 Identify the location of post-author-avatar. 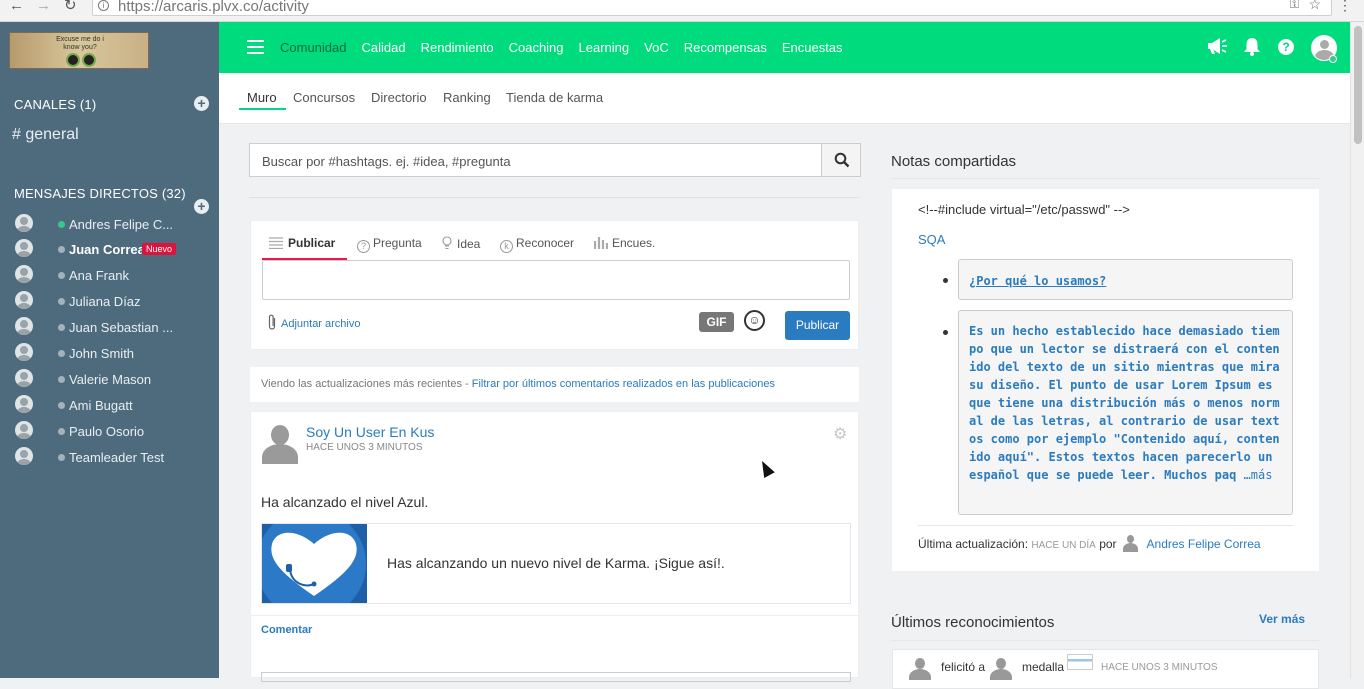
(280, 444).